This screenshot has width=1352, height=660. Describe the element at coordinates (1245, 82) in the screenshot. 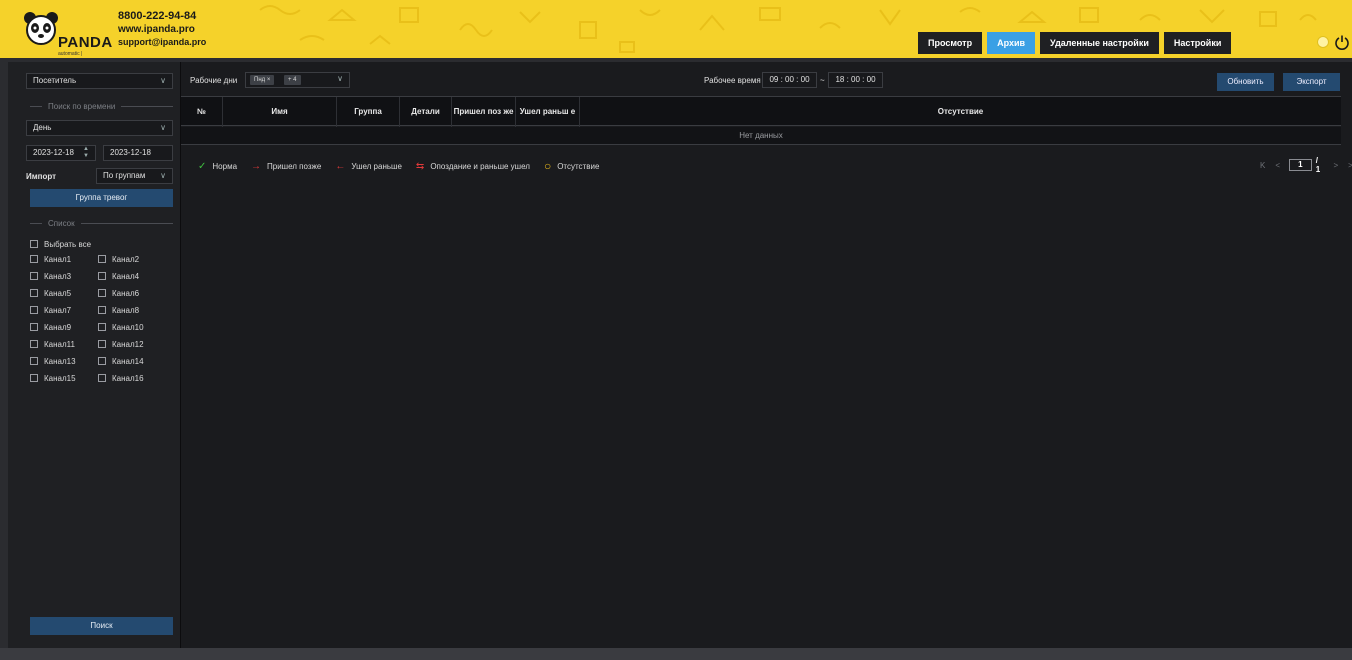

I see `refresh-button: Обновить` at that location.